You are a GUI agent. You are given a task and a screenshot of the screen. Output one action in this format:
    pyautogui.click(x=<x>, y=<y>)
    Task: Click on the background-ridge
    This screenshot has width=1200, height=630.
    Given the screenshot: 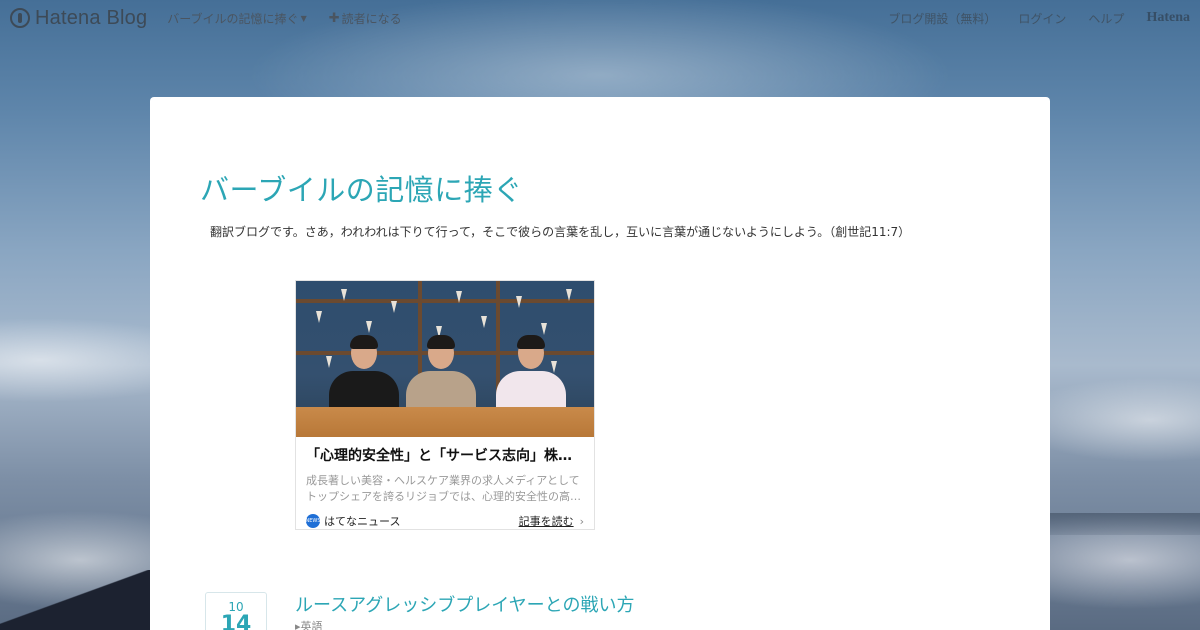 What is the action you would take?
    pyautogui.click(x=1125, y=524)
    